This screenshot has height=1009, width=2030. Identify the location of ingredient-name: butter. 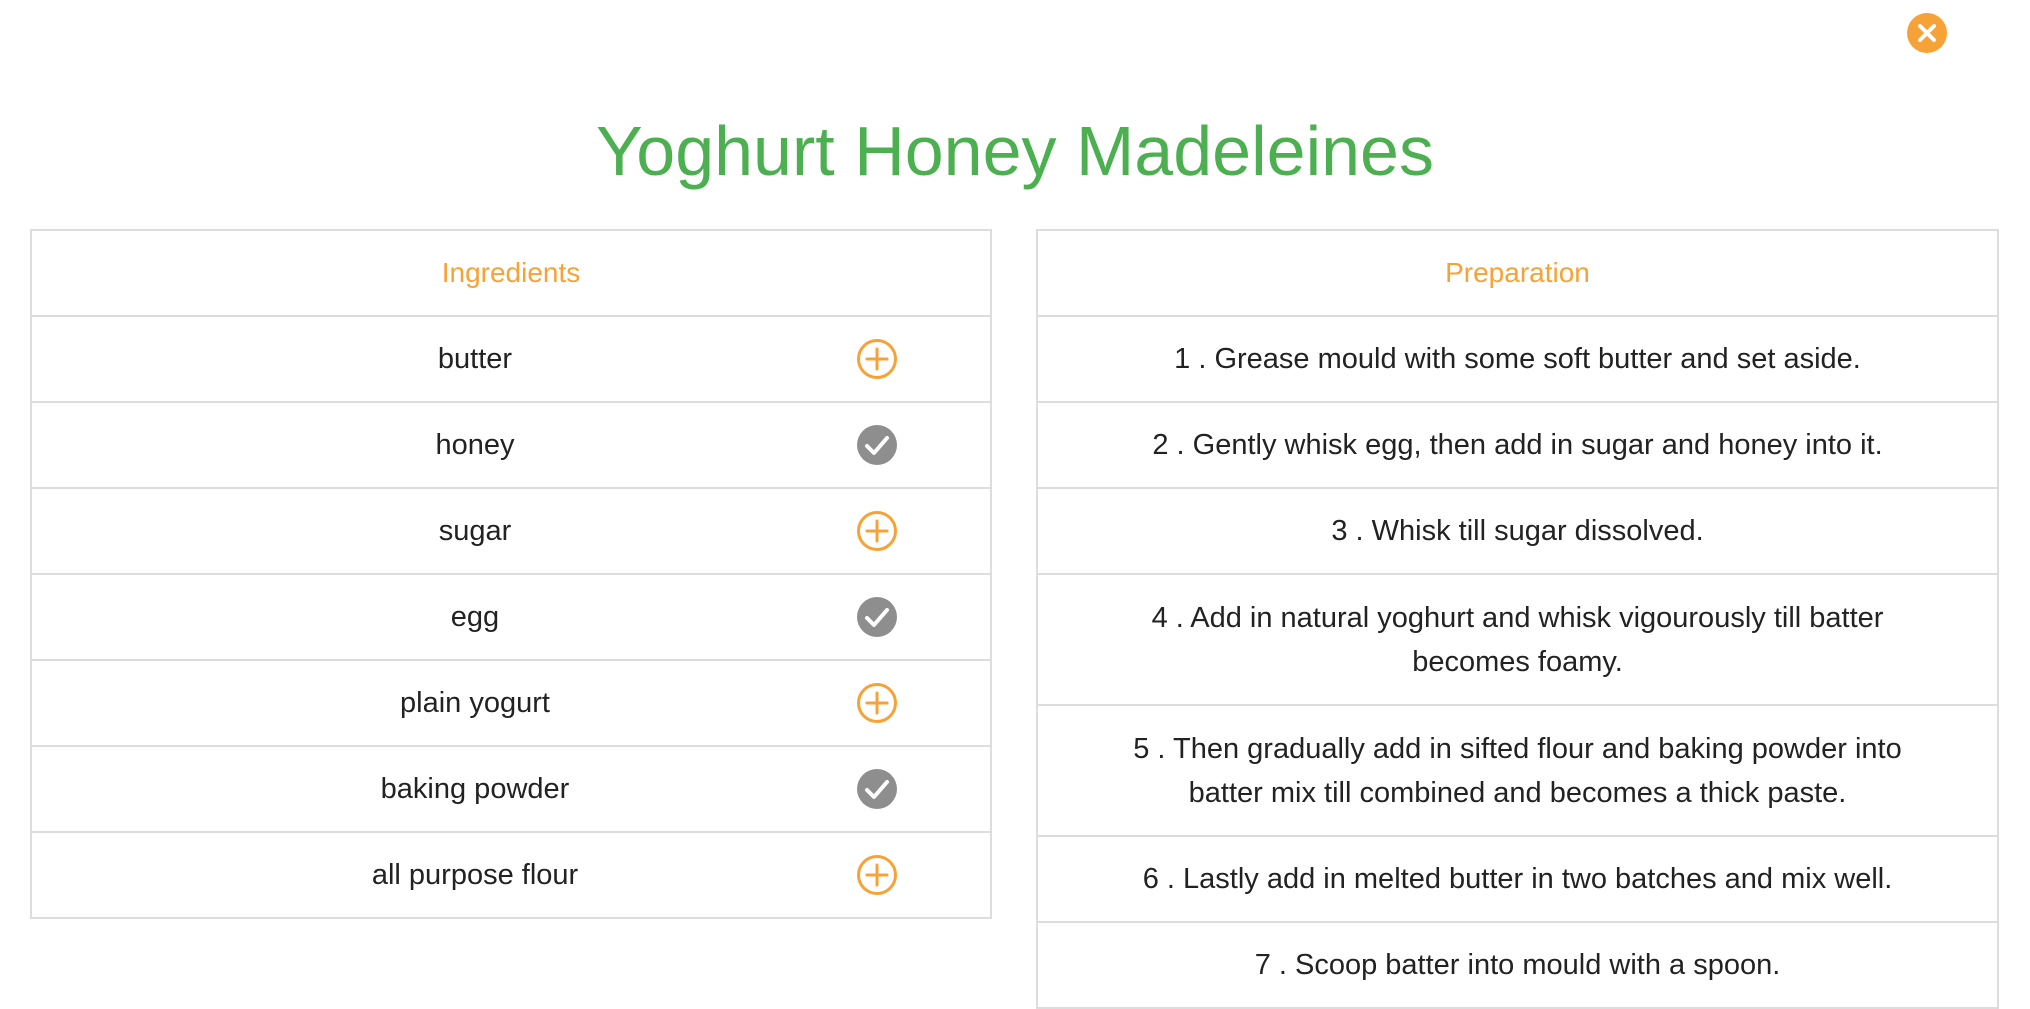
(475, 358).